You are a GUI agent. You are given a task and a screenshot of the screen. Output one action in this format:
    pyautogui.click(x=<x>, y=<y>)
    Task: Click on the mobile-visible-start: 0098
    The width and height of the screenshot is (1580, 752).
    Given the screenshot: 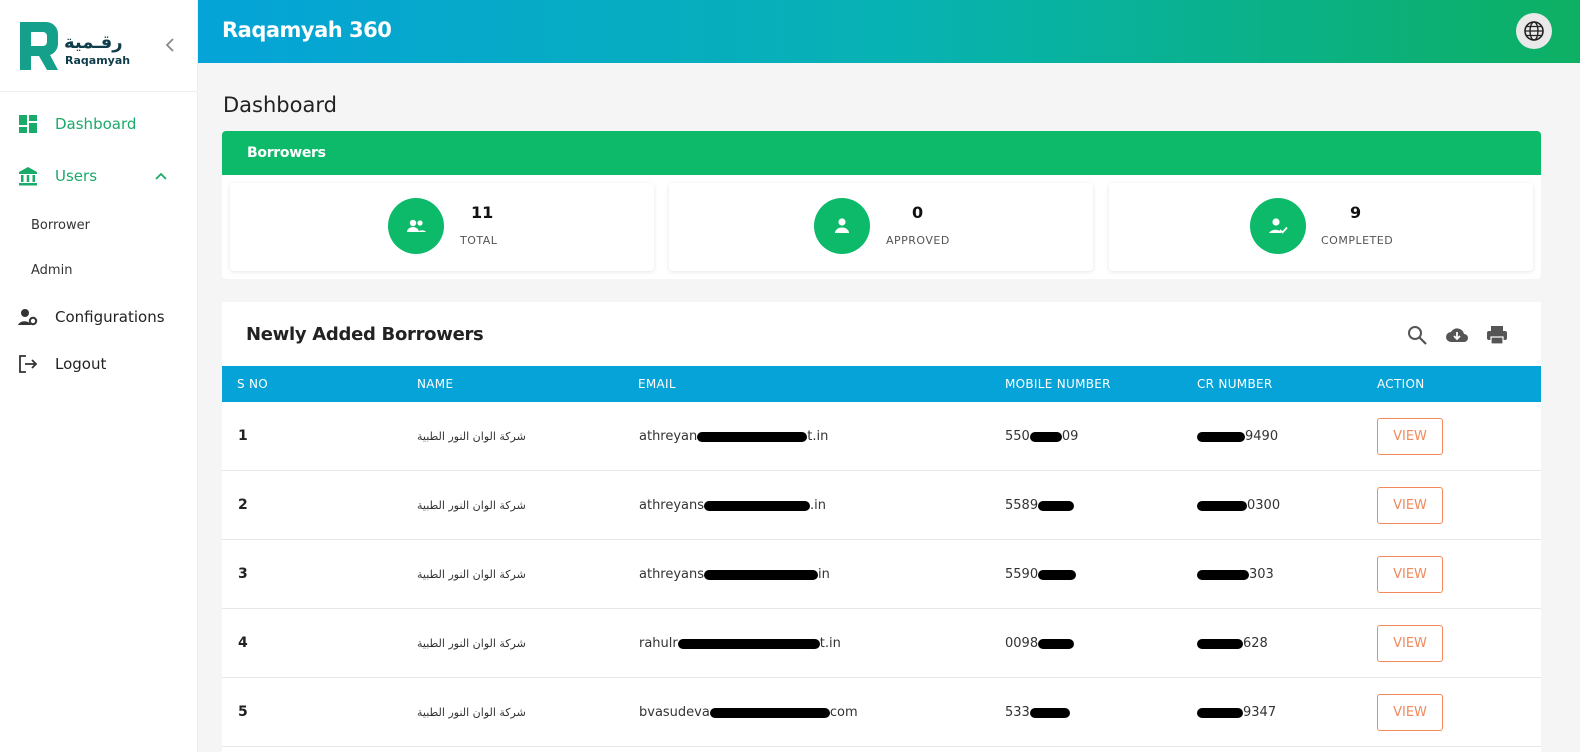 What is the action you would take?
    pyautogui.click(x=1022, y=643)
    